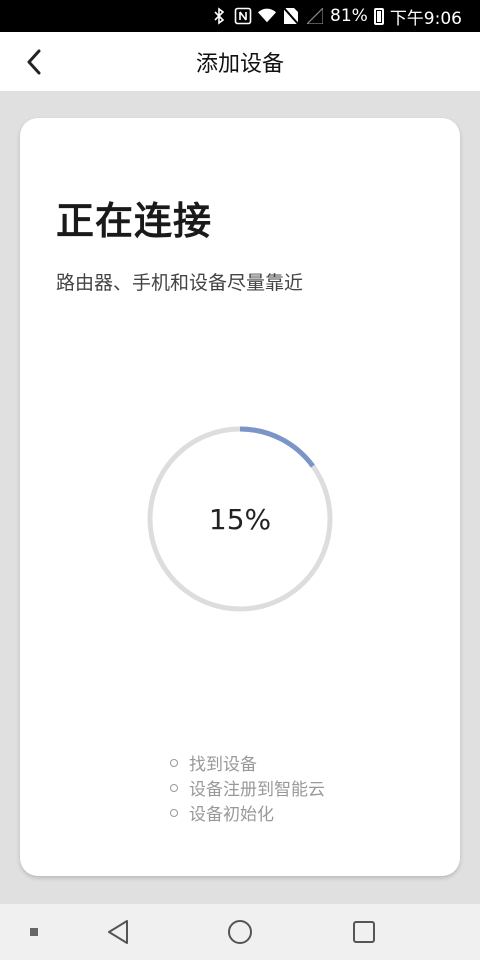 Image resolution: width=480 pixels, height=960 pixels. I want to click on step-label: 设备注册到智能云, so click(257, 790).